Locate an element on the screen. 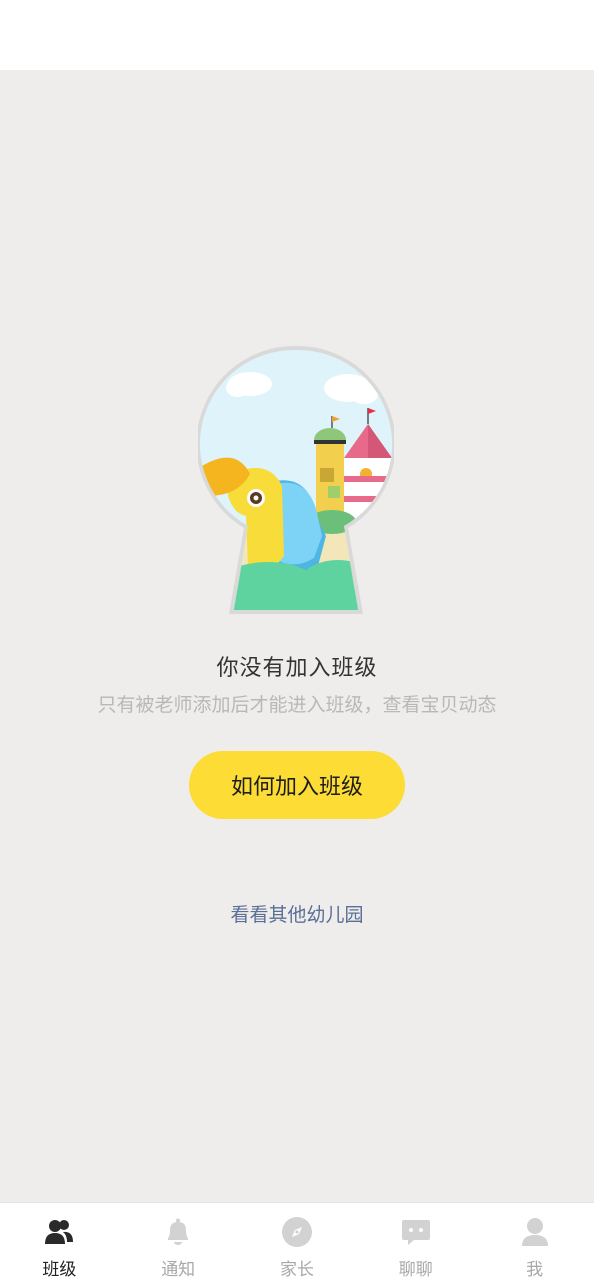 This screenshot has width=594, height=1281. empty-state-title: 你没有加入班级 is located at coordinates (297, 668).